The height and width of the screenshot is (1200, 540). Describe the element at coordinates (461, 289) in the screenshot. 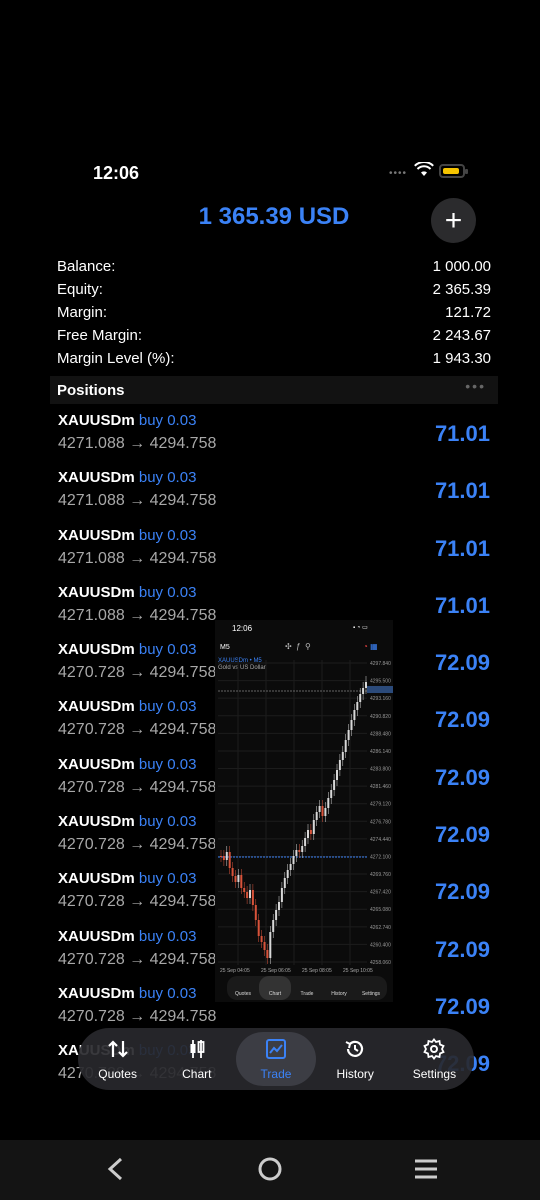

I see `summary-value: 2 365.39` at that location.